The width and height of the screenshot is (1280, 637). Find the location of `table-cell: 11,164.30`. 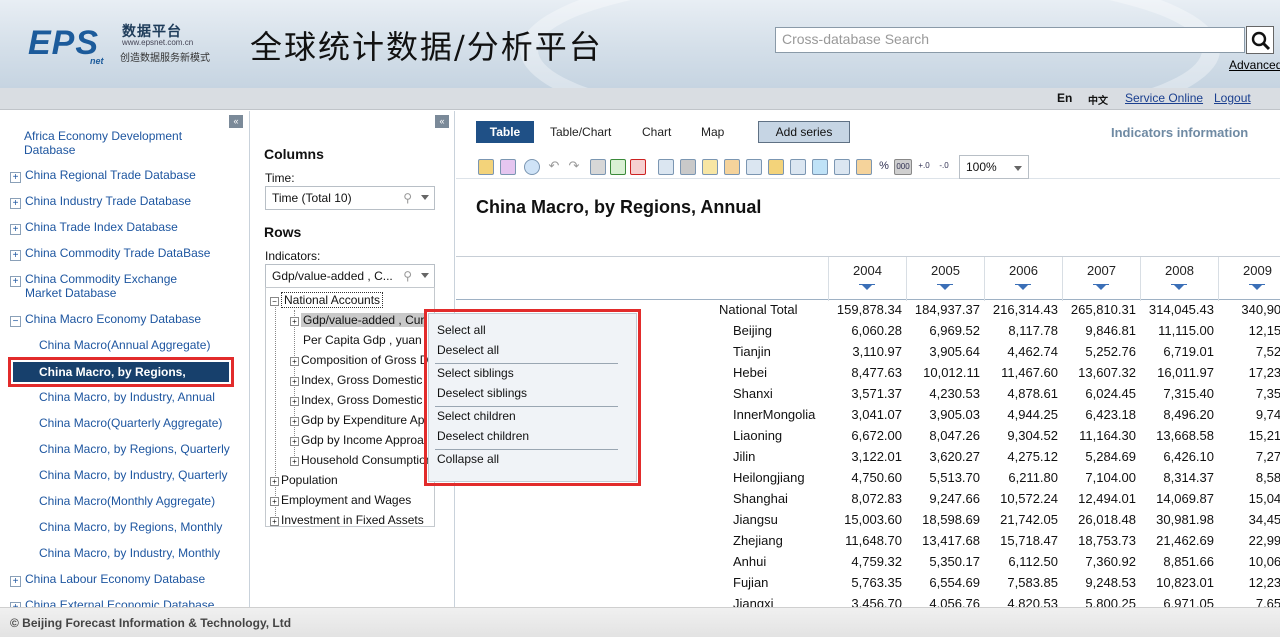

table-cell: 11,164.30 is located at coordinates (1099, 435).